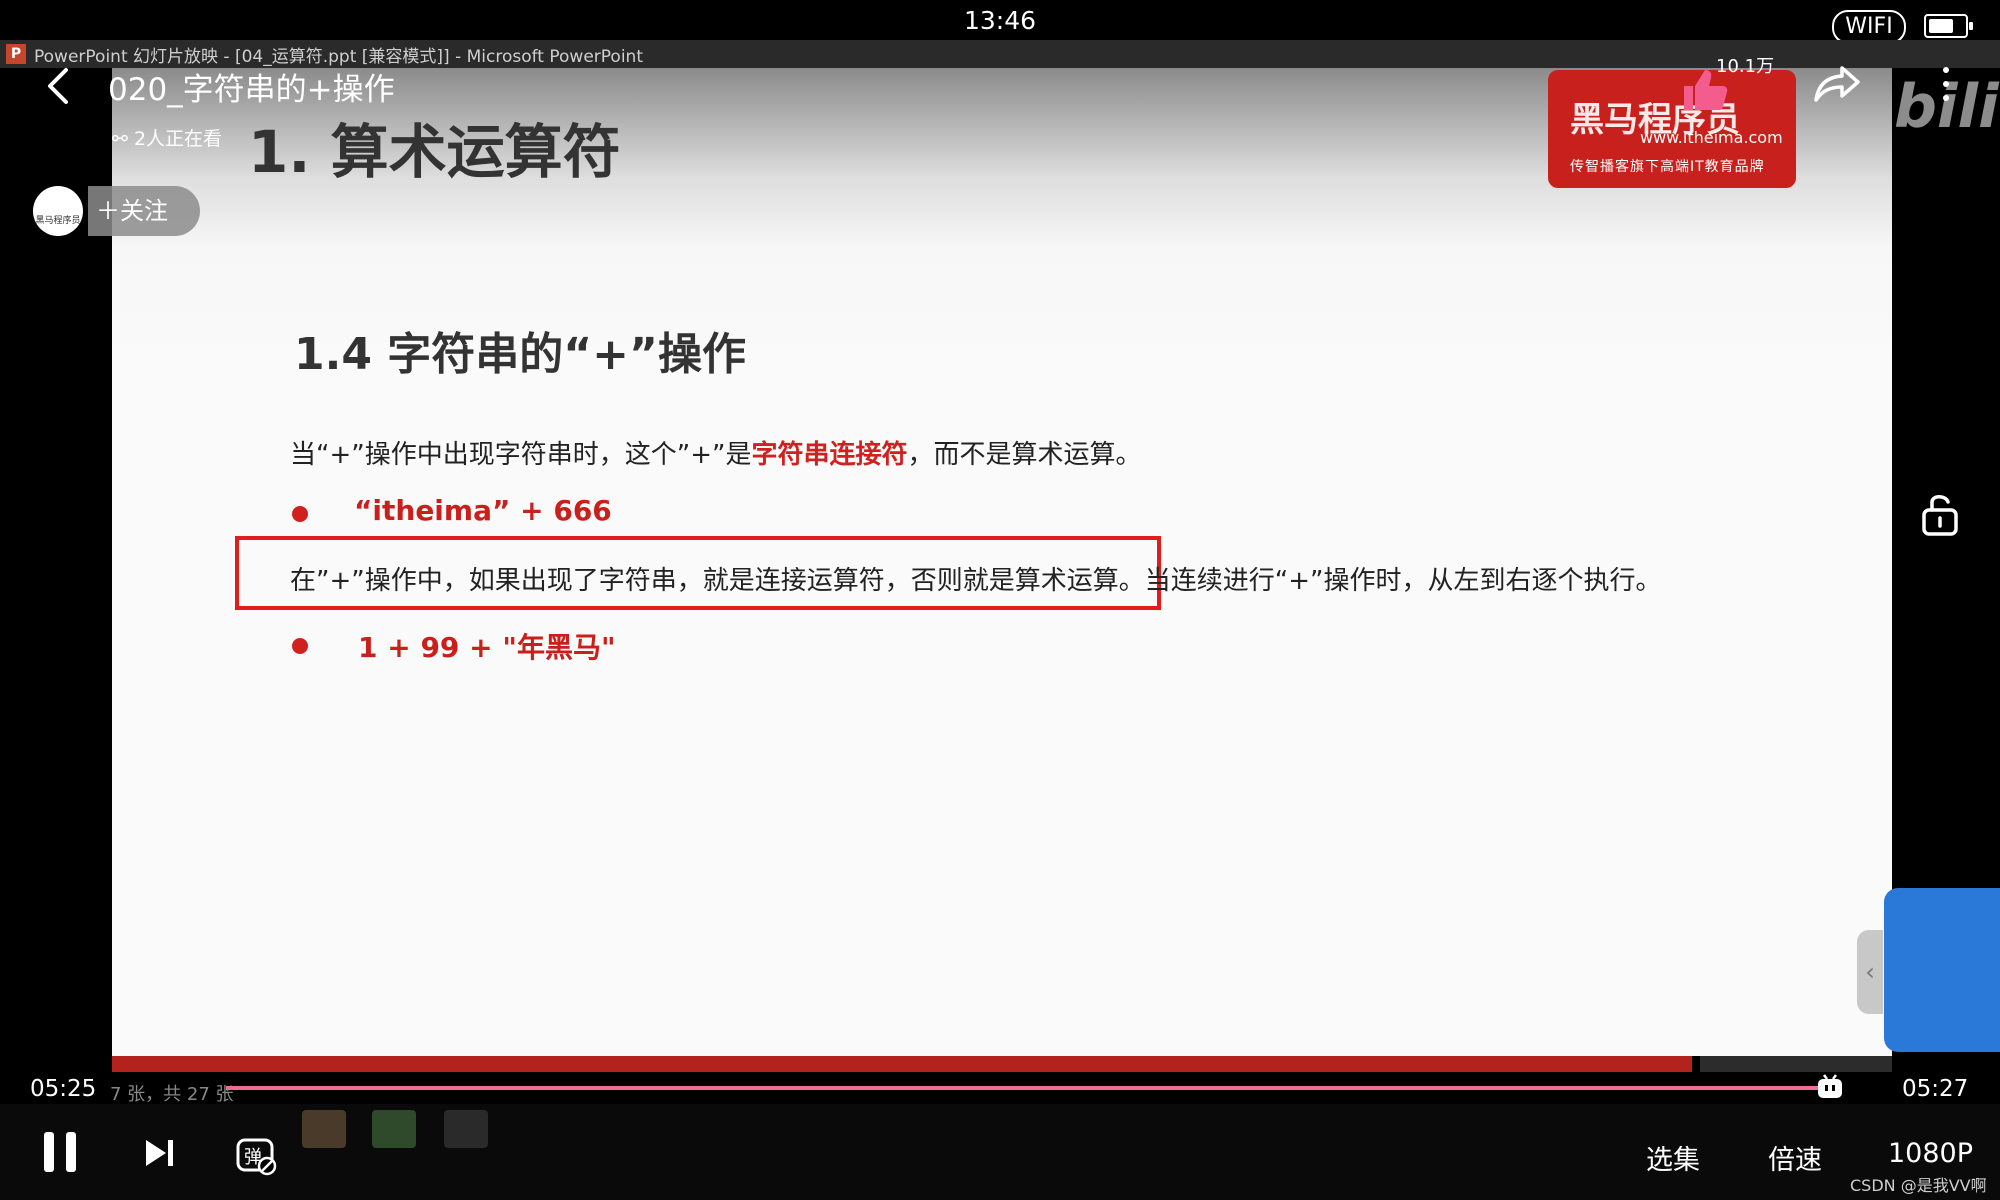 The image size is (2000, 1200). I want to click on episodes-button: 选集, so click(1673, 1157).